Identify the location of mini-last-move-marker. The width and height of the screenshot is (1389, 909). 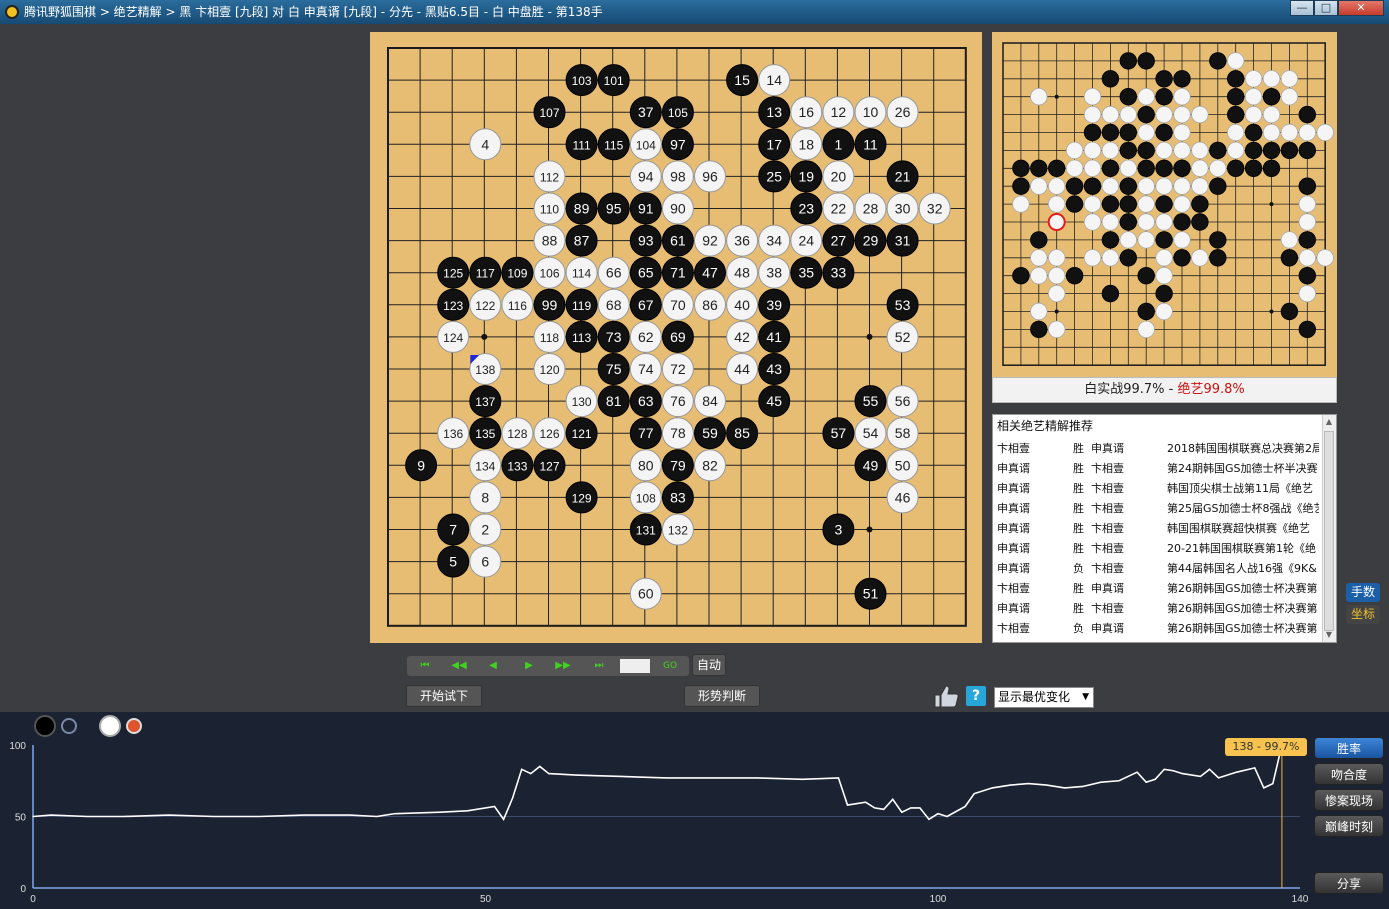
(1056, 222).